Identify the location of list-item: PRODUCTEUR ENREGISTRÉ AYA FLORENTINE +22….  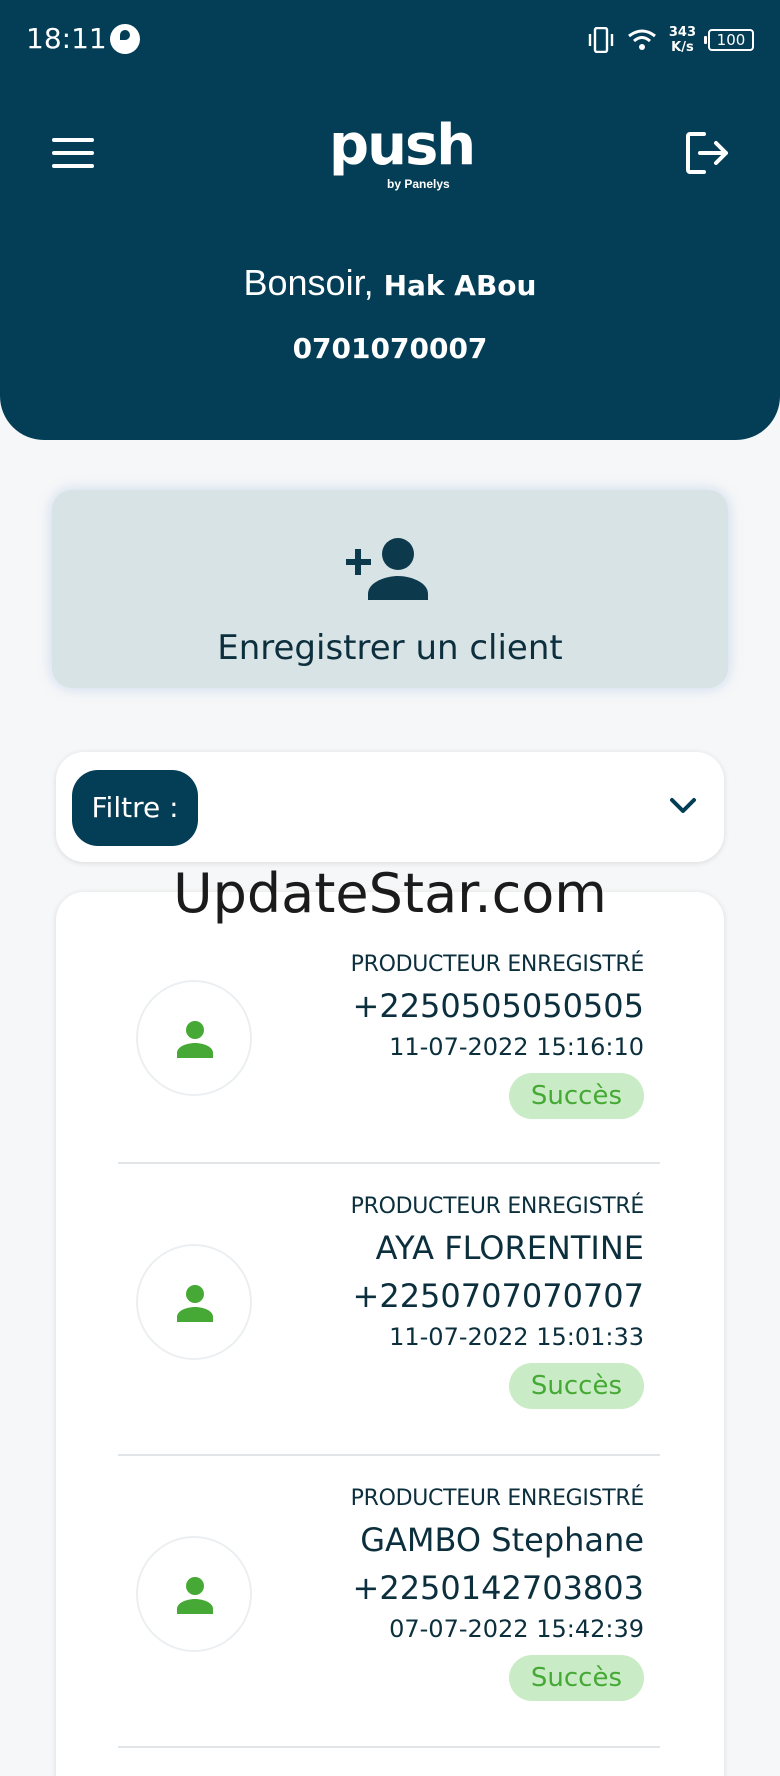
(390, 1309).